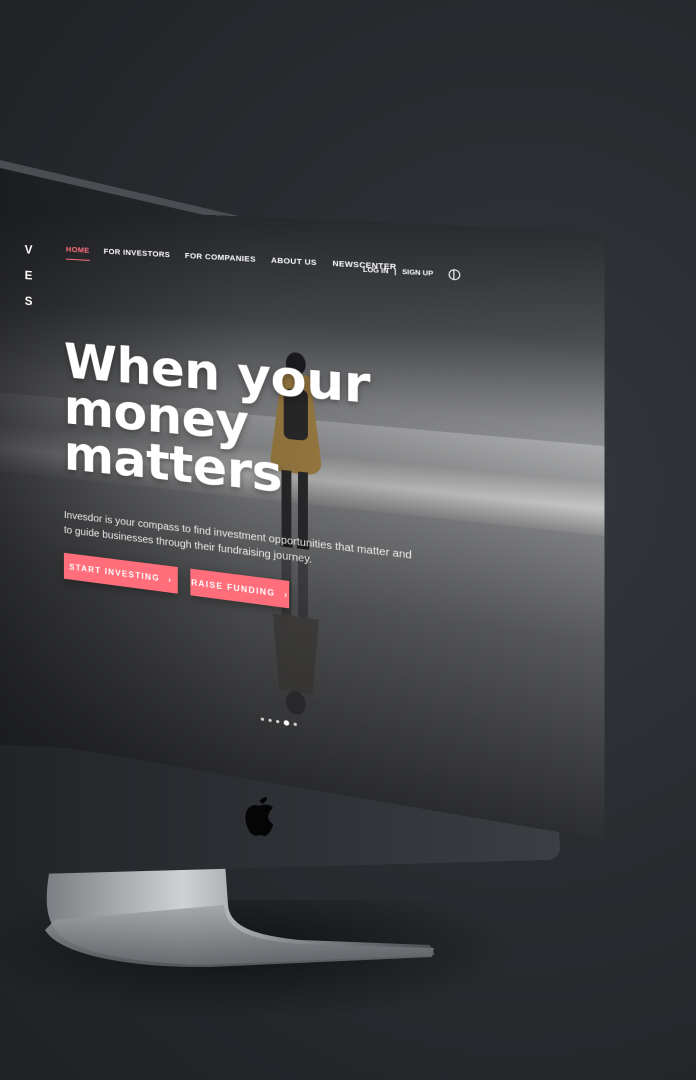 The image size is (696, 1080). Describe the element at coordinates (233, 587) in the screenshot. I see `raise-funding-label: RAISE FUNDING` at that location.